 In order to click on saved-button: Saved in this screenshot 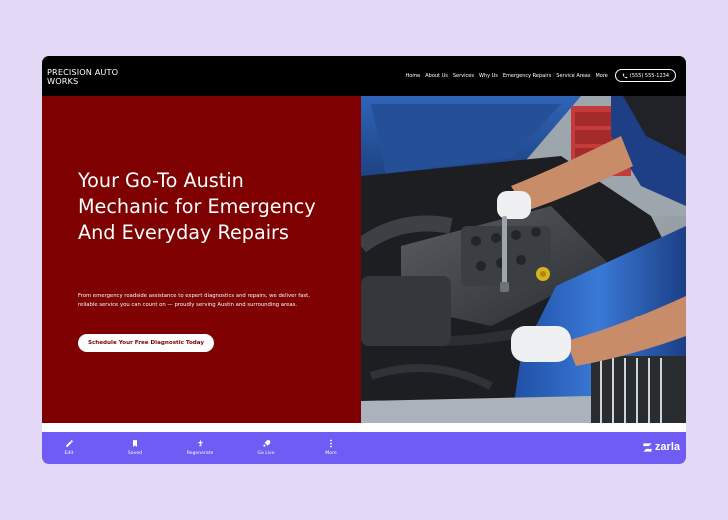, I will do `click(135, 447)`.